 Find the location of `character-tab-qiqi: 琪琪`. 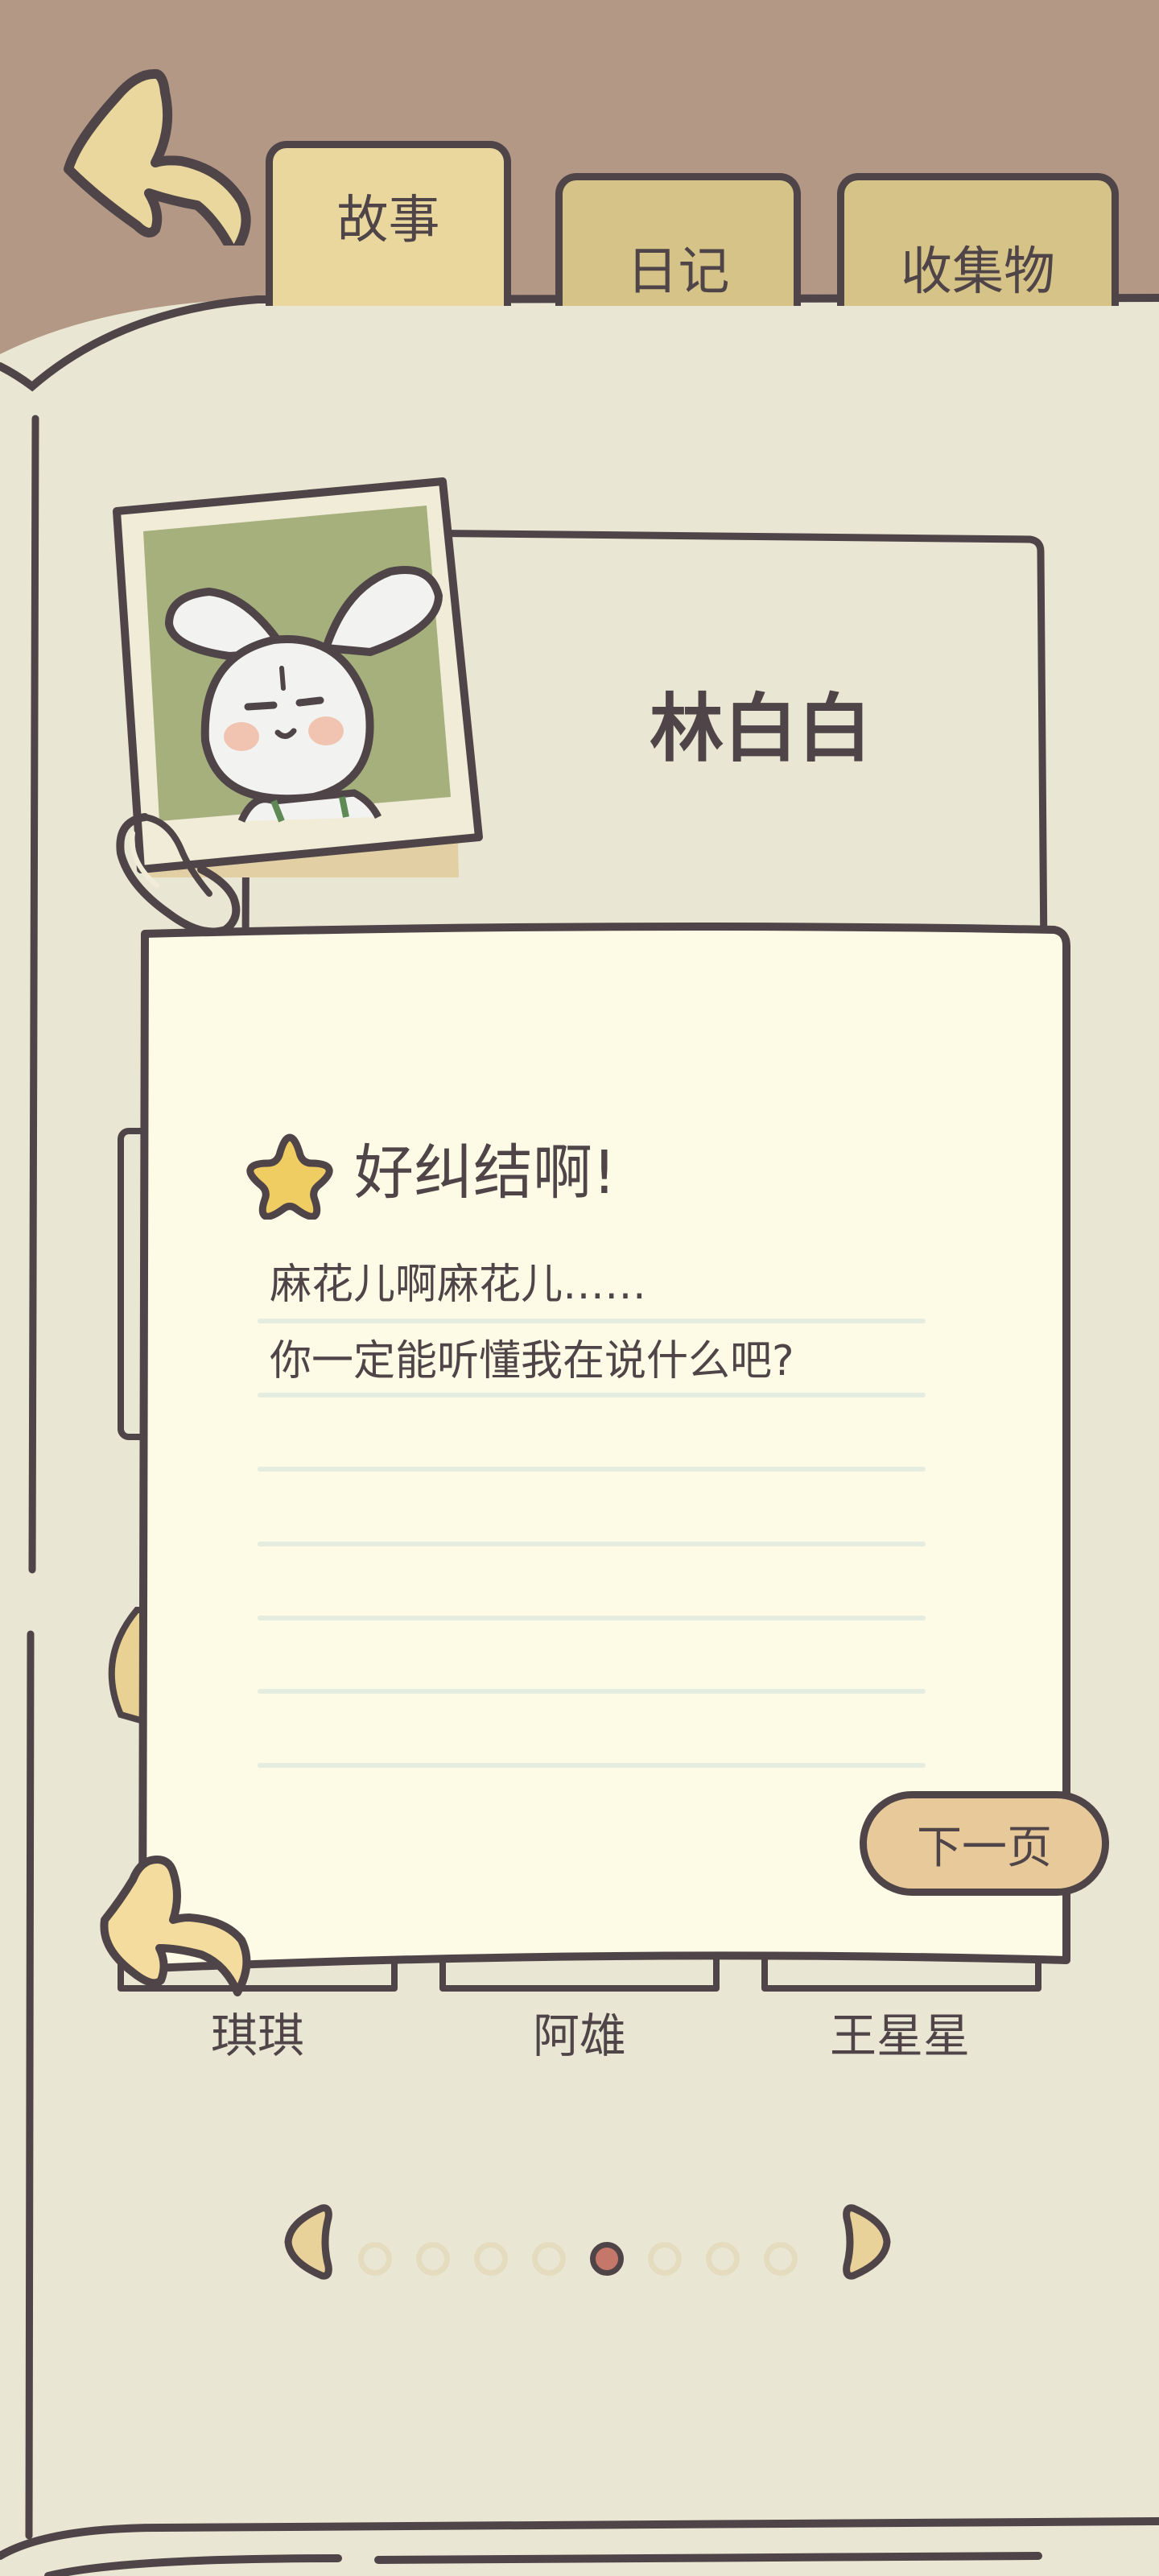

character-tab-qiqi: 琪琪 is located at coordinates (257, 2036).